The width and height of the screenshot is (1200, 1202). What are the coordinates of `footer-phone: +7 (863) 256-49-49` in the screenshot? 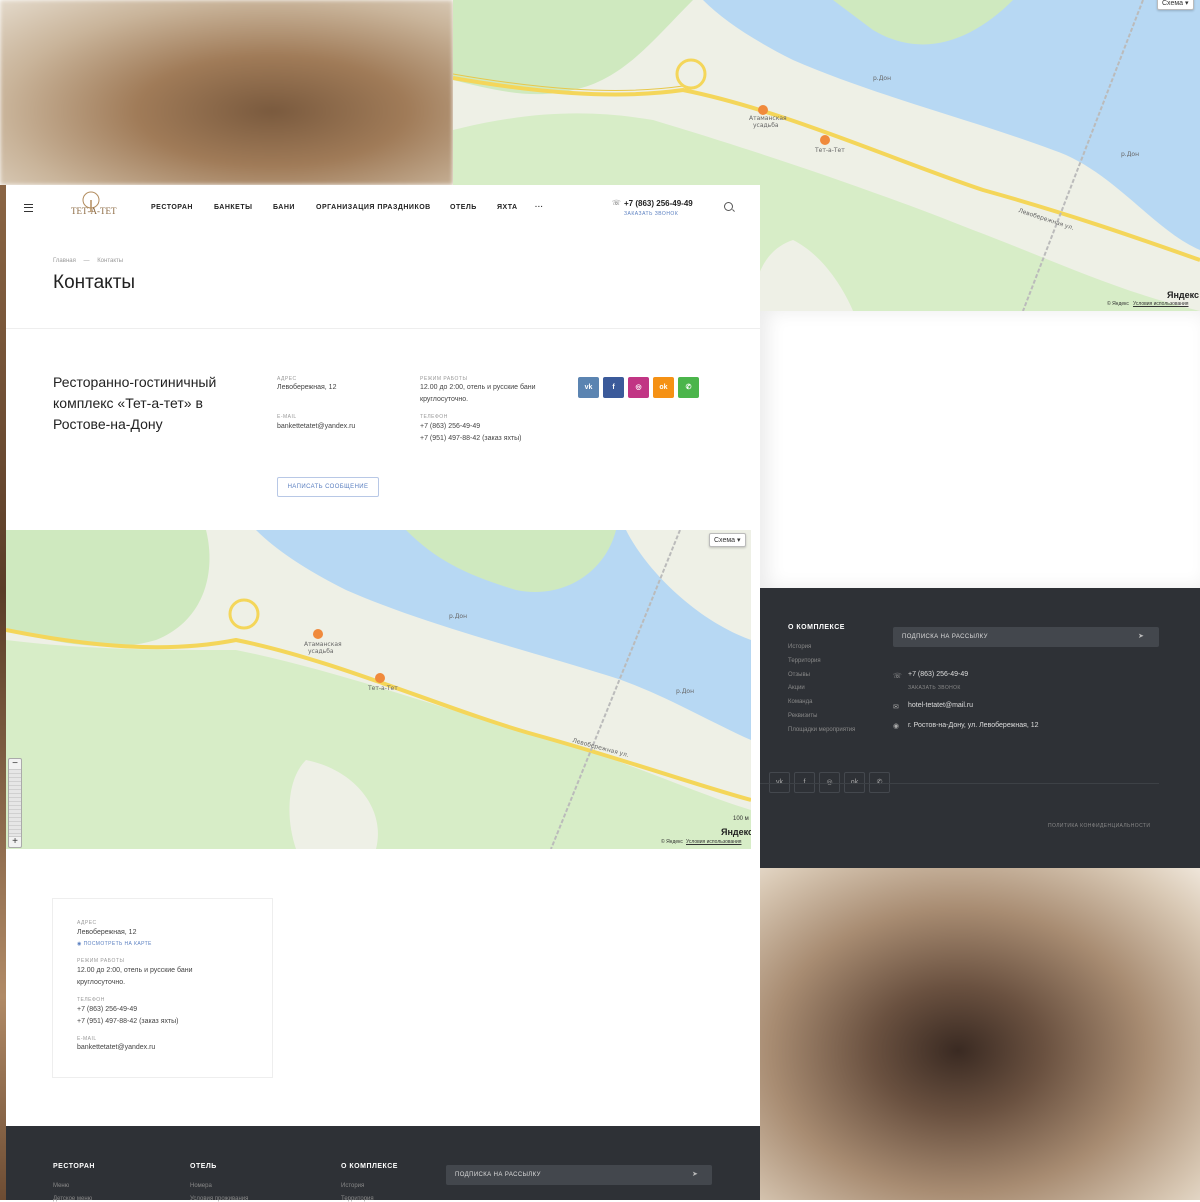 It's located at (938, 674).